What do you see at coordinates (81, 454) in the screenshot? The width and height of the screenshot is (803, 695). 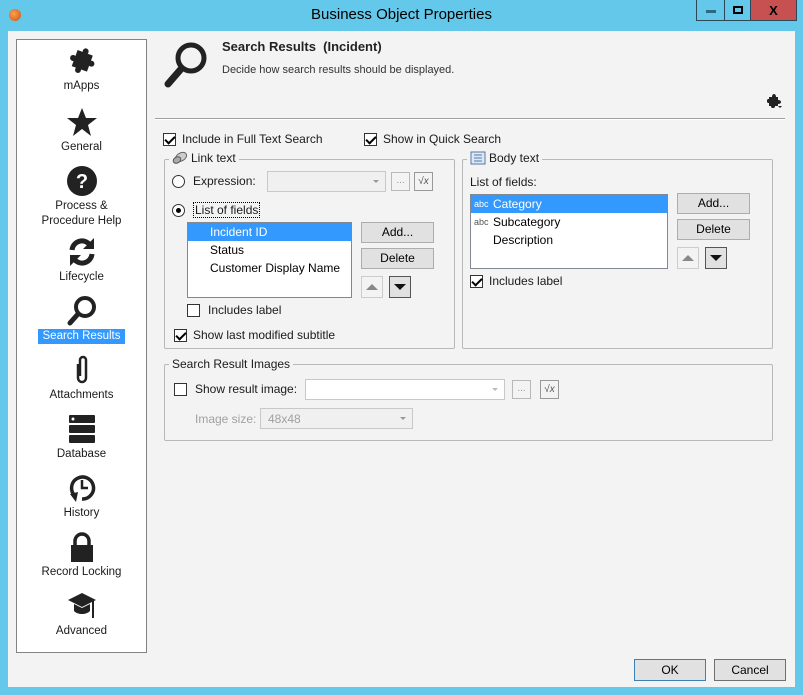 I see `sidebar-item-label: Database` at bounding box center [81, 454].